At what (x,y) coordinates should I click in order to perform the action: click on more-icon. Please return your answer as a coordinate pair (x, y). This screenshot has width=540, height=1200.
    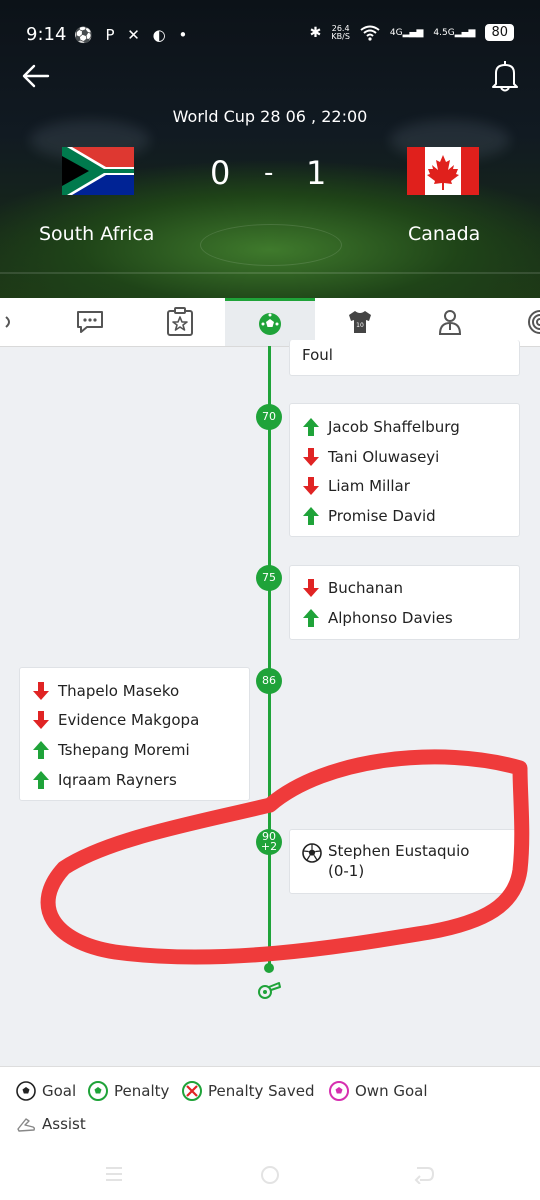
    Looking at the image, I should click on (534, 322).